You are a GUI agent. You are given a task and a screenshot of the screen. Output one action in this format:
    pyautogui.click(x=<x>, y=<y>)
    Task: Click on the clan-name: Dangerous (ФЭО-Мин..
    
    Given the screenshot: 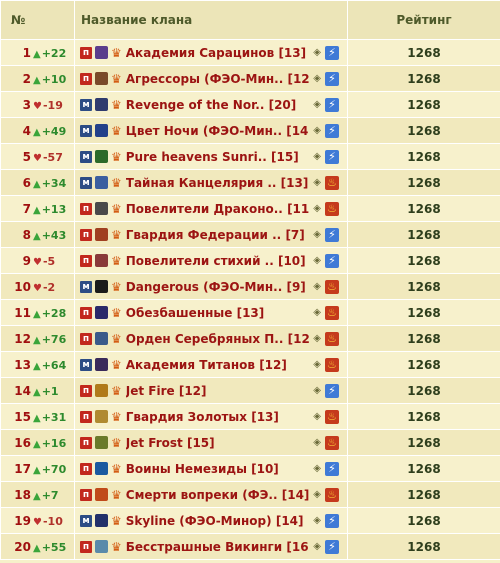 What is the action you would take?
    pyautogui.click(x=204, y=287)
    